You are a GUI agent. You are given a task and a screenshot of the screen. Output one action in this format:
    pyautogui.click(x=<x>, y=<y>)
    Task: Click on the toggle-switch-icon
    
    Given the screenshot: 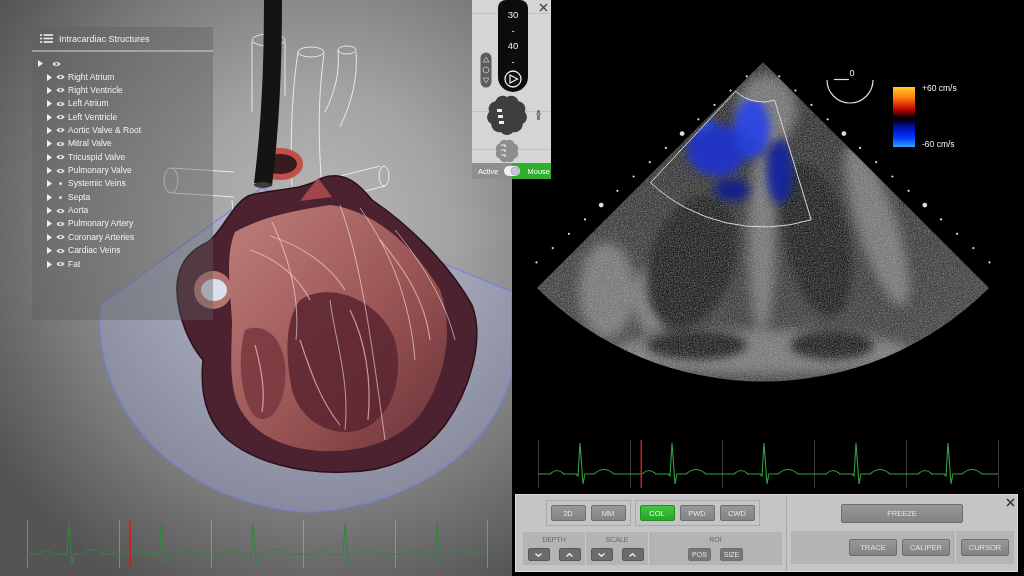 What is the action you would take?
    pyautogui.click(x=511, y=171)
    